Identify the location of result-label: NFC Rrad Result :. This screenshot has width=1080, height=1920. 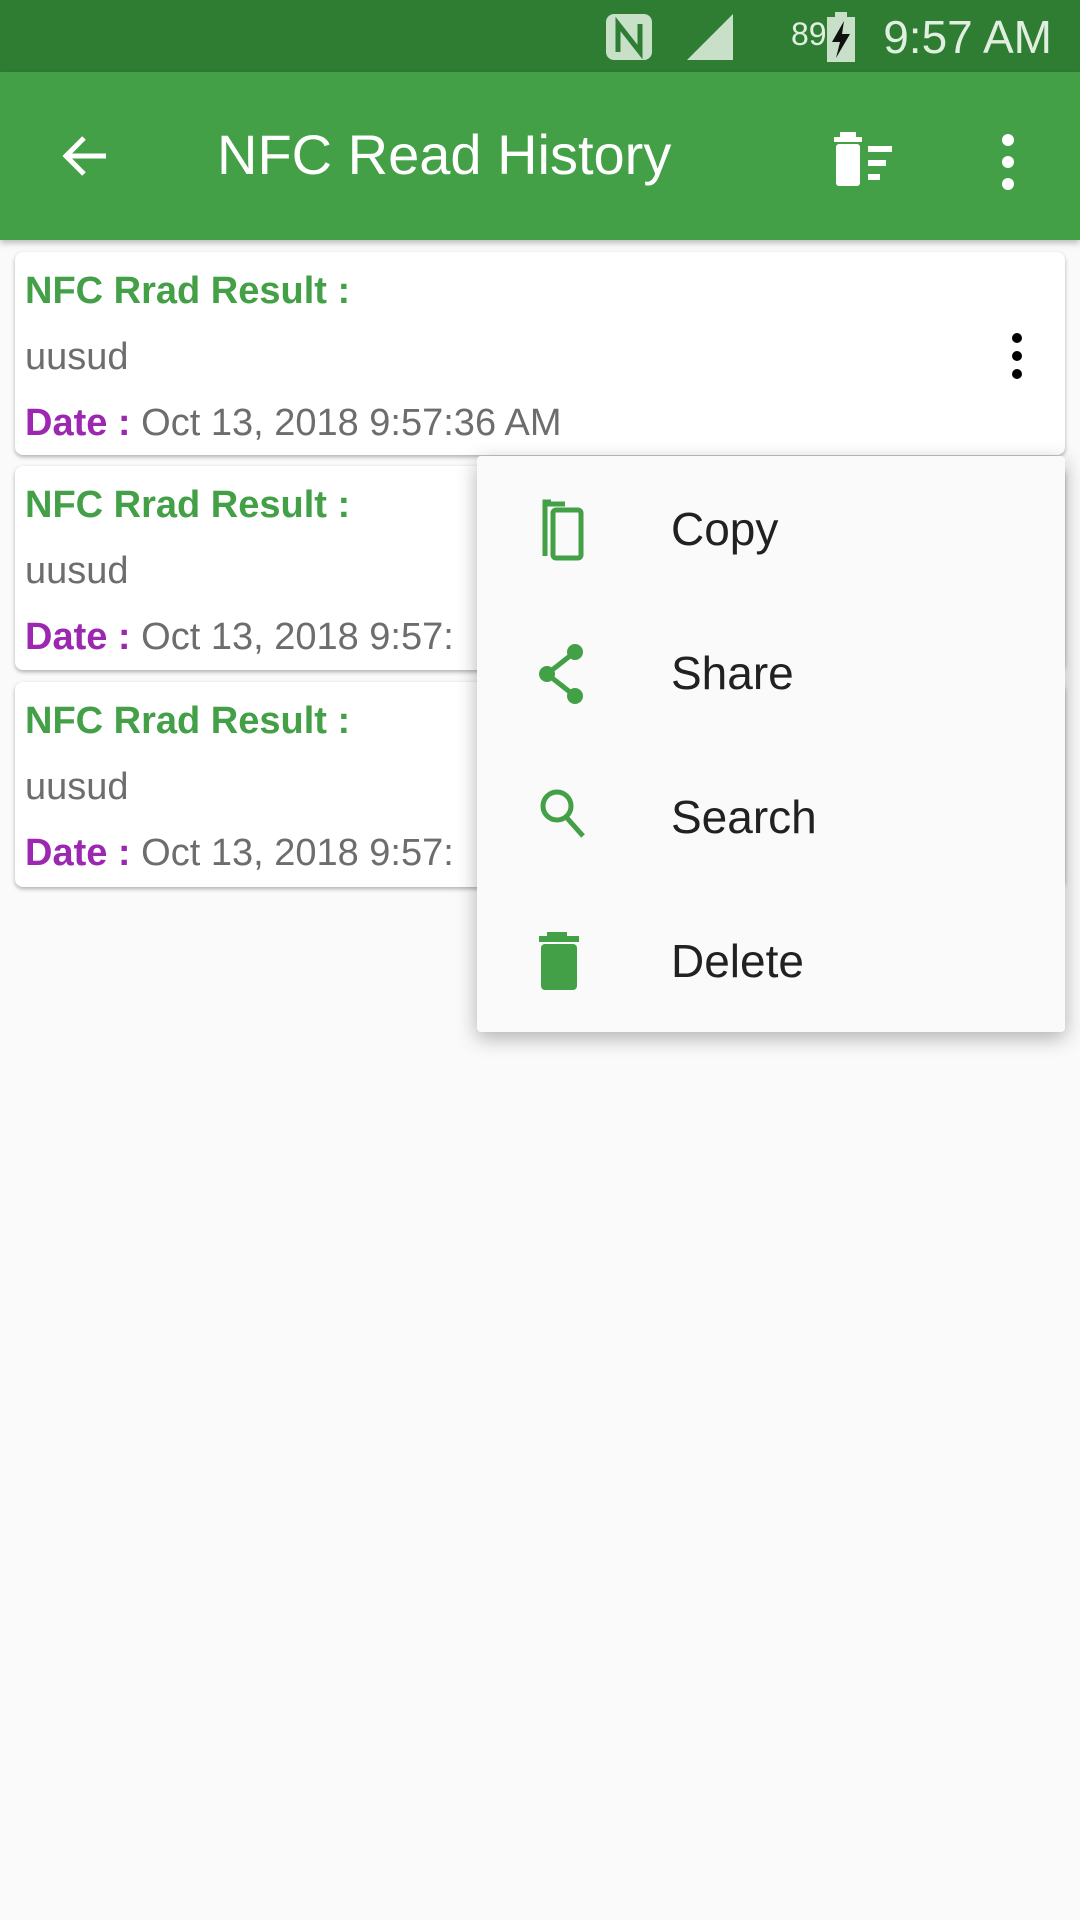
(188, 291).